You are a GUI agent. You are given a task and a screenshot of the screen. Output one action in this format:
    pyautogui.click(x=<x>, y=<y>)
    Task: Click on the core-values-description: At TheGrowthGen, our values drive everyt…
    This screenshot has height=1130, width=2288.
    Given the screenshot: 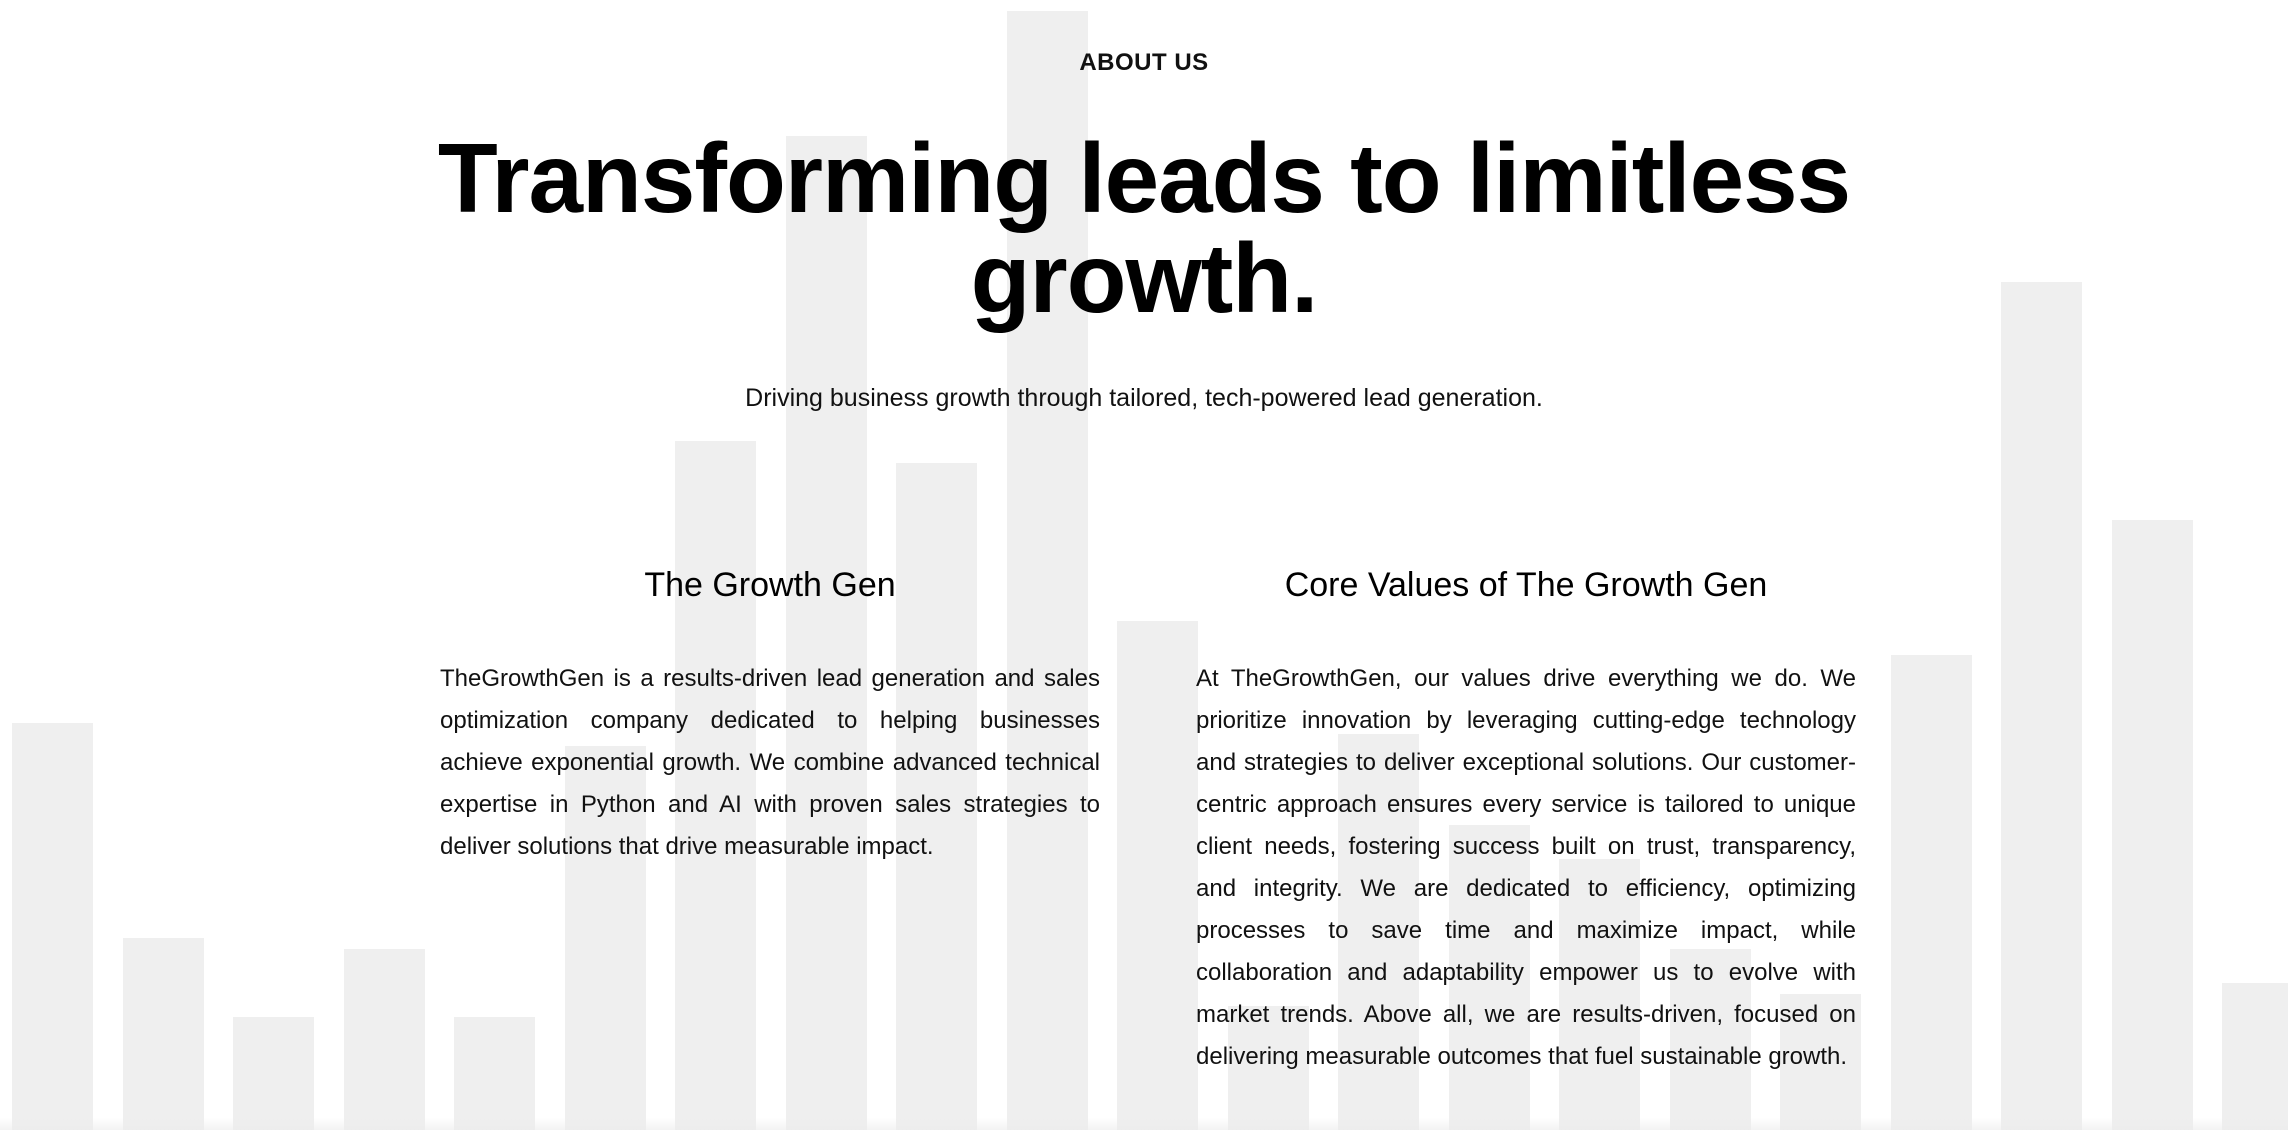 What is the action you would take?
    pyautogui.click(x=1526, y=867)
    